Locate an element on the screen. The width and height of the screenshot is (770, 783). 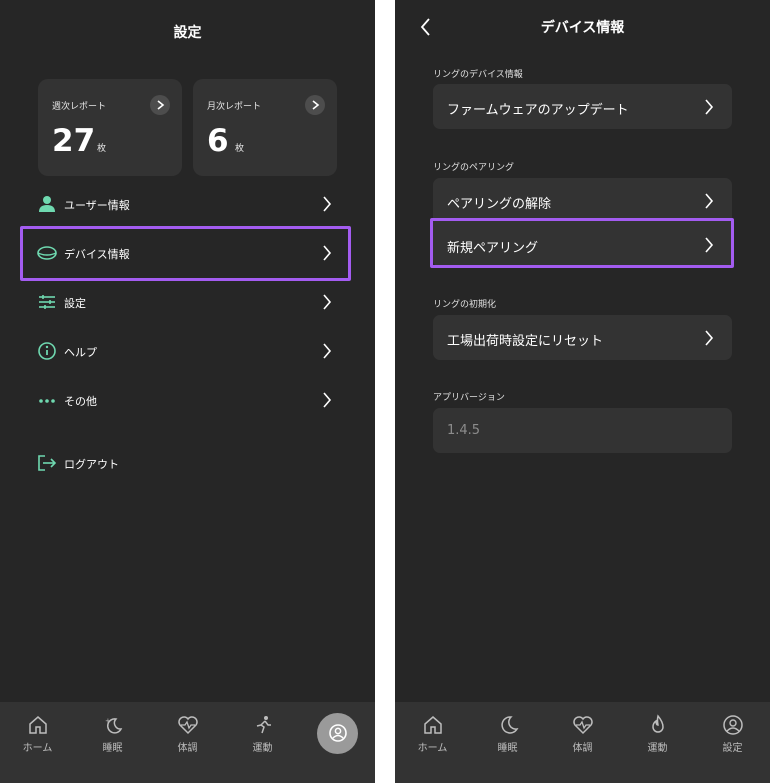
page-title: デバイス情報 is located at coordinates (582, 28).